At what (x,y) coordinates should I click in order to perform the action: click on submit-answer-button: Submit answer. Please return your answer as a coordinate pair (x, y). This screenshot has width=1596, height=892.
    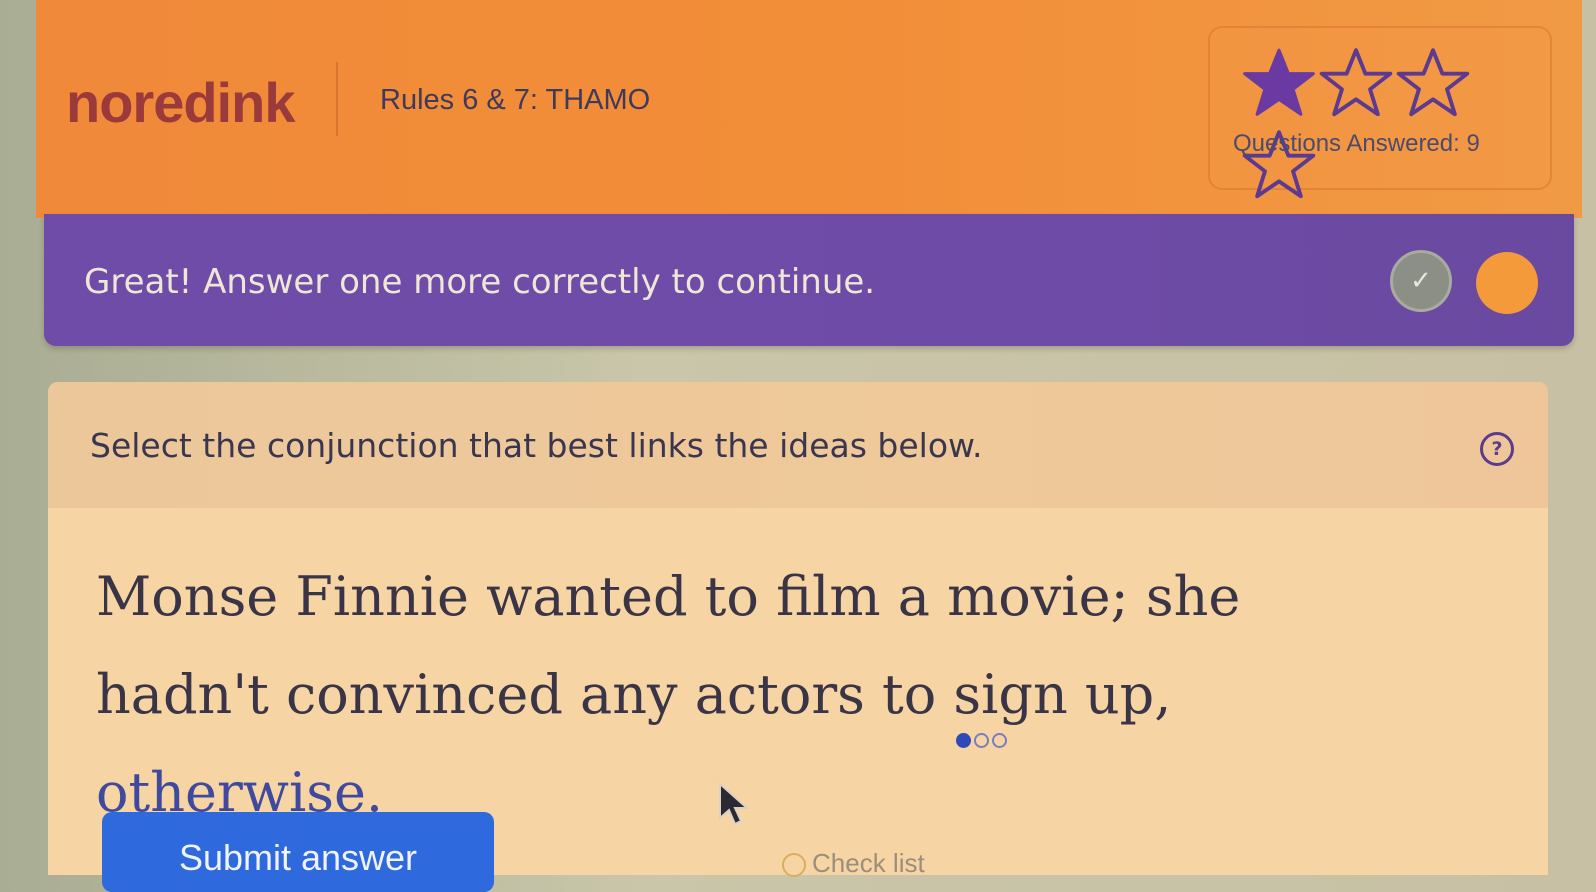
    Looking at the image, I should click on (298, 852).